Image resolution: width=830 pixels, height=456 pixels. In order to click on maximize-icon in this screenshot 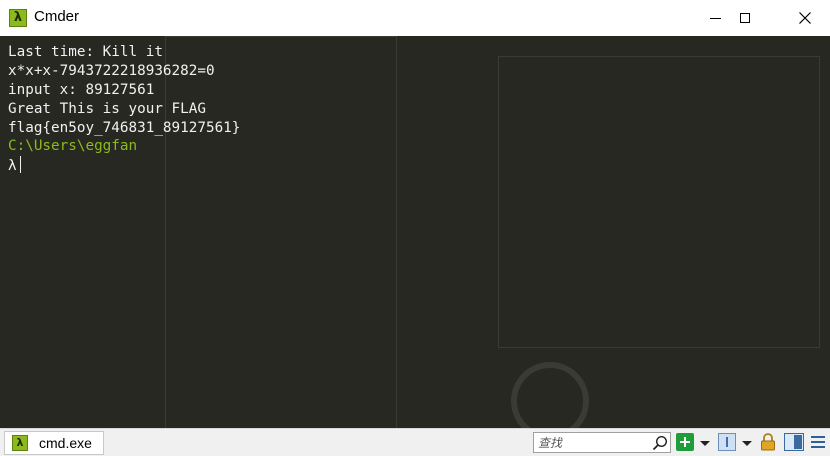, I will do `click(745, 18)`.